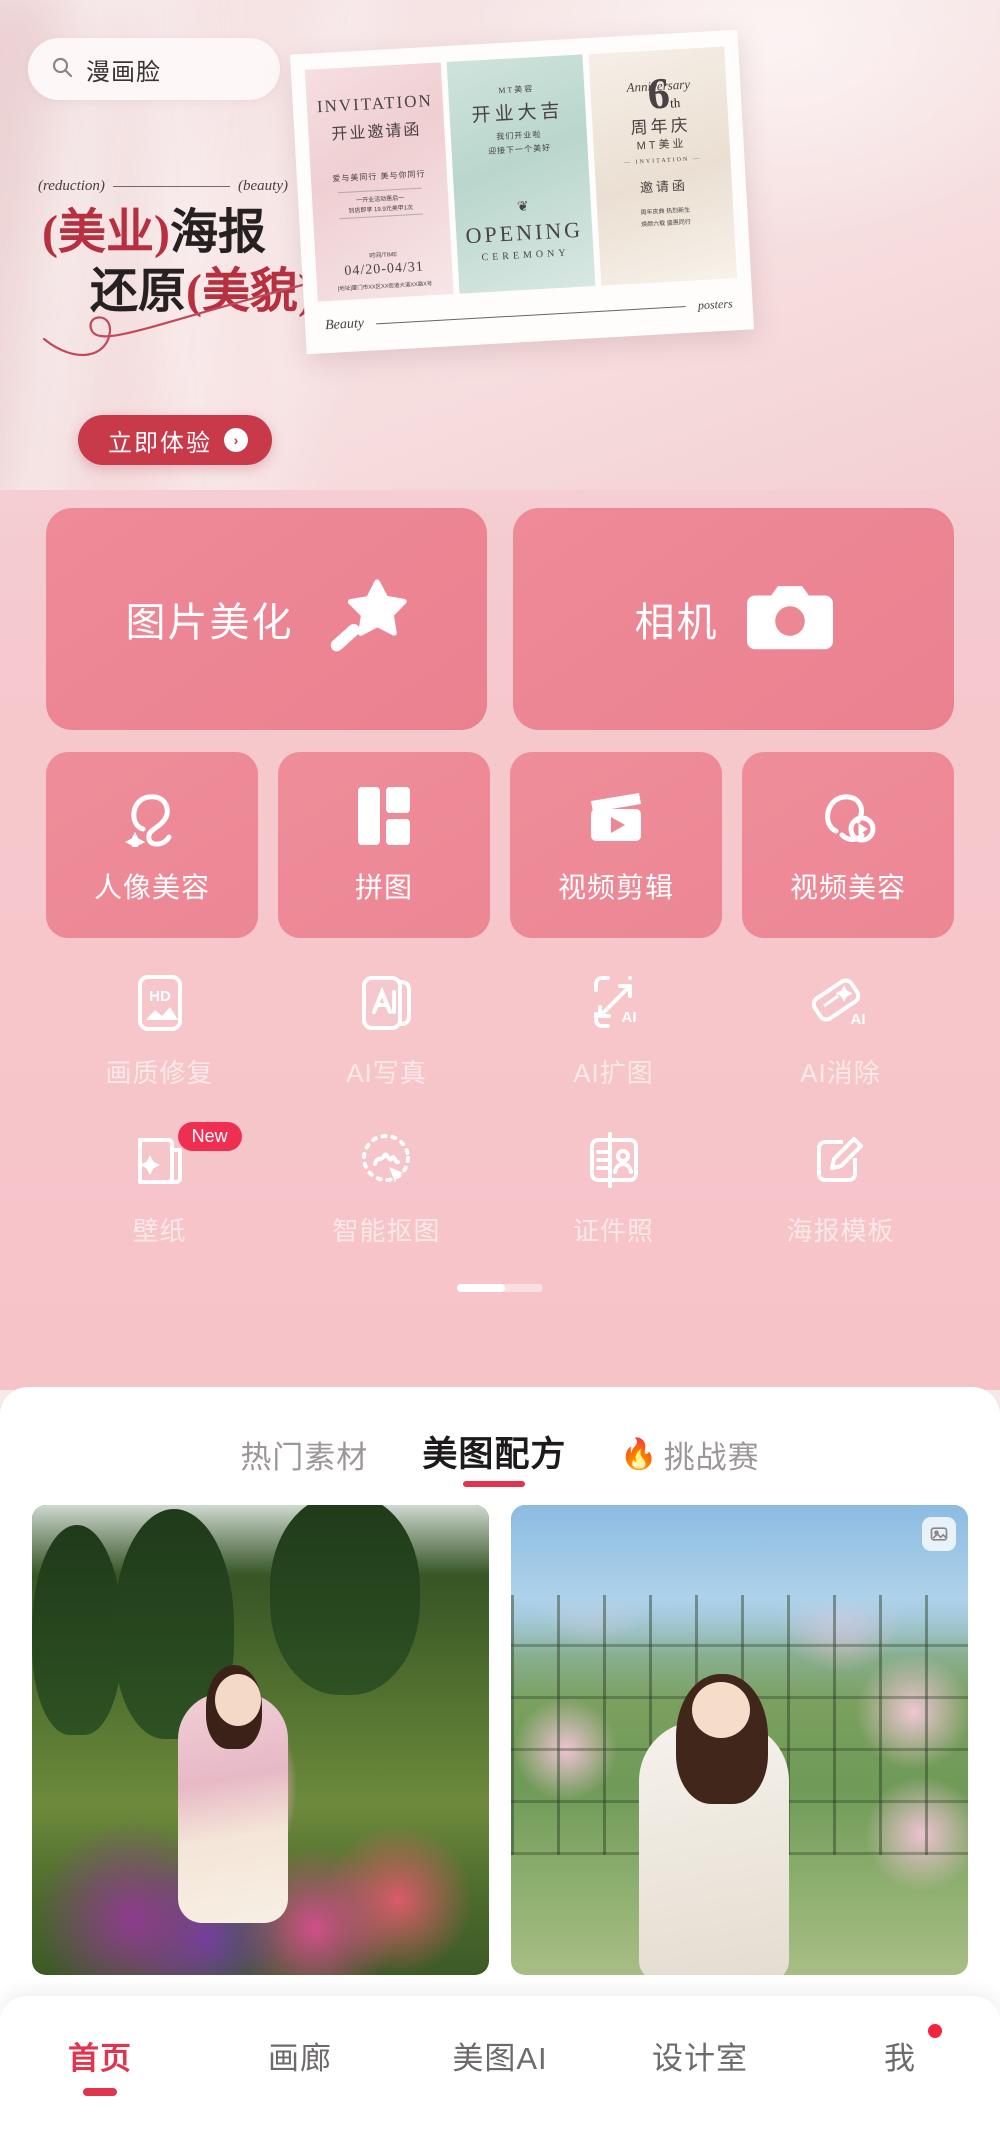 The image size is (1000, 2132). I want to click on item-id-photo: 证件照, so click(613, 1189).